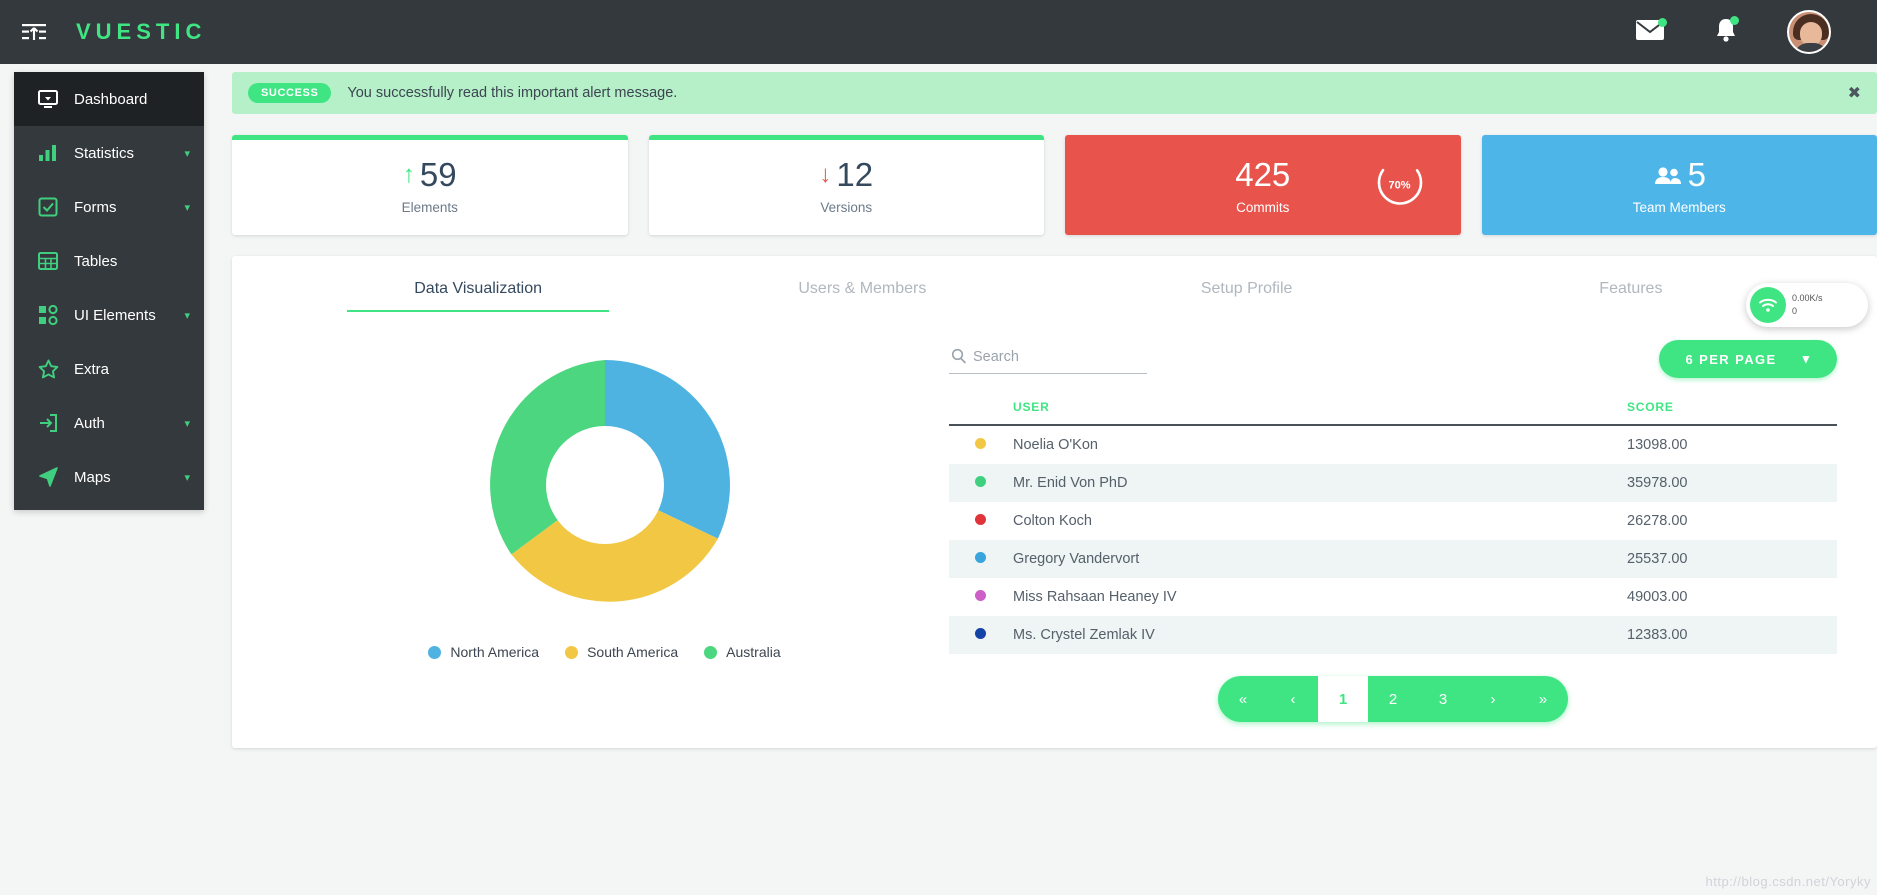  What do you see at coordinates (1393, 597) in the screenshot?
I see `table-row: Miss Rahsaan Heaney IV 49003.00` at bounding box center [1393, 597].